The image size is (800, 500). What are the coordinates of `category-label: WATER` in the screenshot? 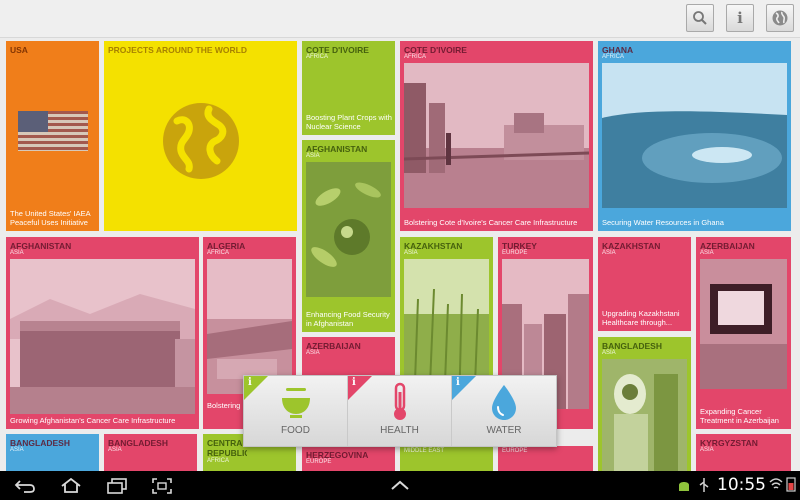 It's located at (504, 430).